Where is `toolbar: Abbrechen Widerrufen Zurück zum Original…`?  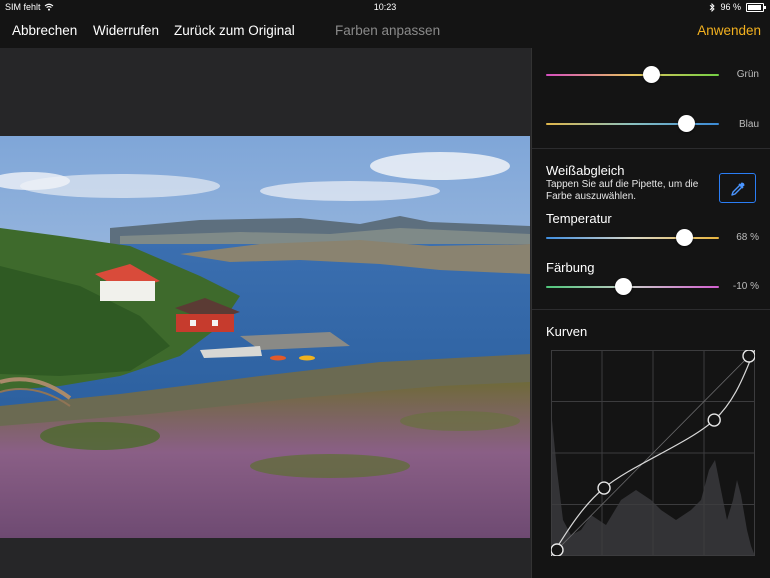
toolbar: Abbrechen Widerrufen Zurück zum Original… is located at coordinates (385, 31).